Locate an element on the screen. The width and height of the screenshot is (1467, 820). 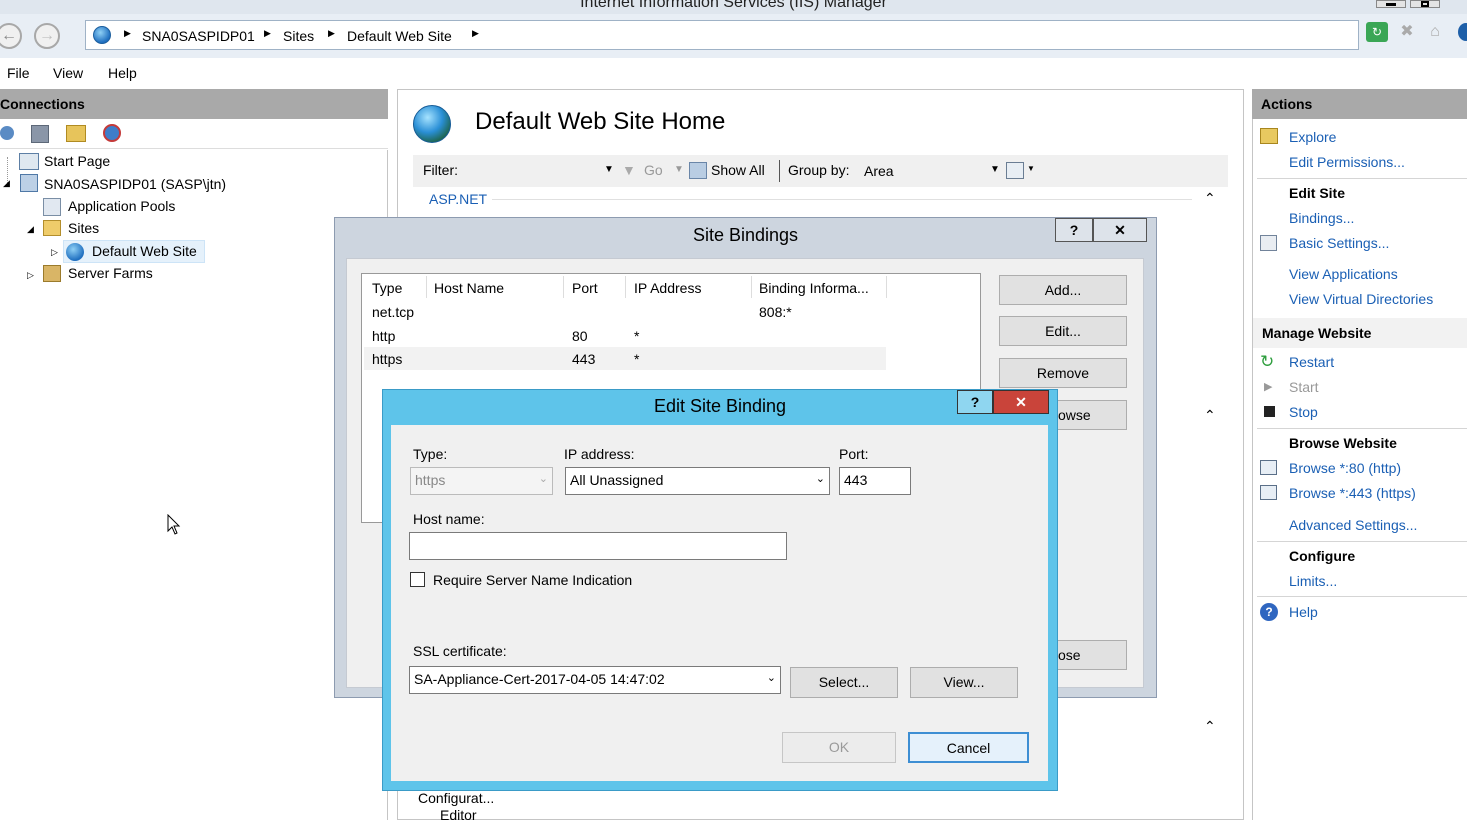
actions-panel is located at coordinates (1359, 454).